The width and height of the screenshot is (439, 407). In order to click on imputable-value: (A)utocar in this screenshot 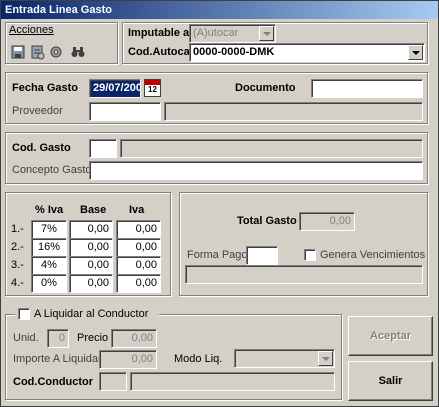, I will do `click(216, 33)`.